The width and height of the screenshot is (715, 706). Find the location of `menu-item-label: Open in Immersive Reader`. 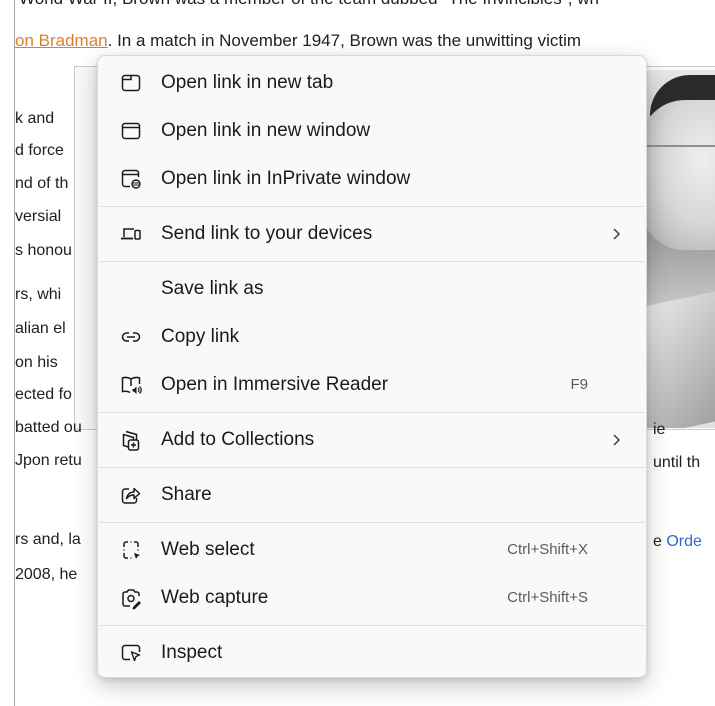

menu-item-label: Open in Immersive Reader is located at coordinates (275, 384).